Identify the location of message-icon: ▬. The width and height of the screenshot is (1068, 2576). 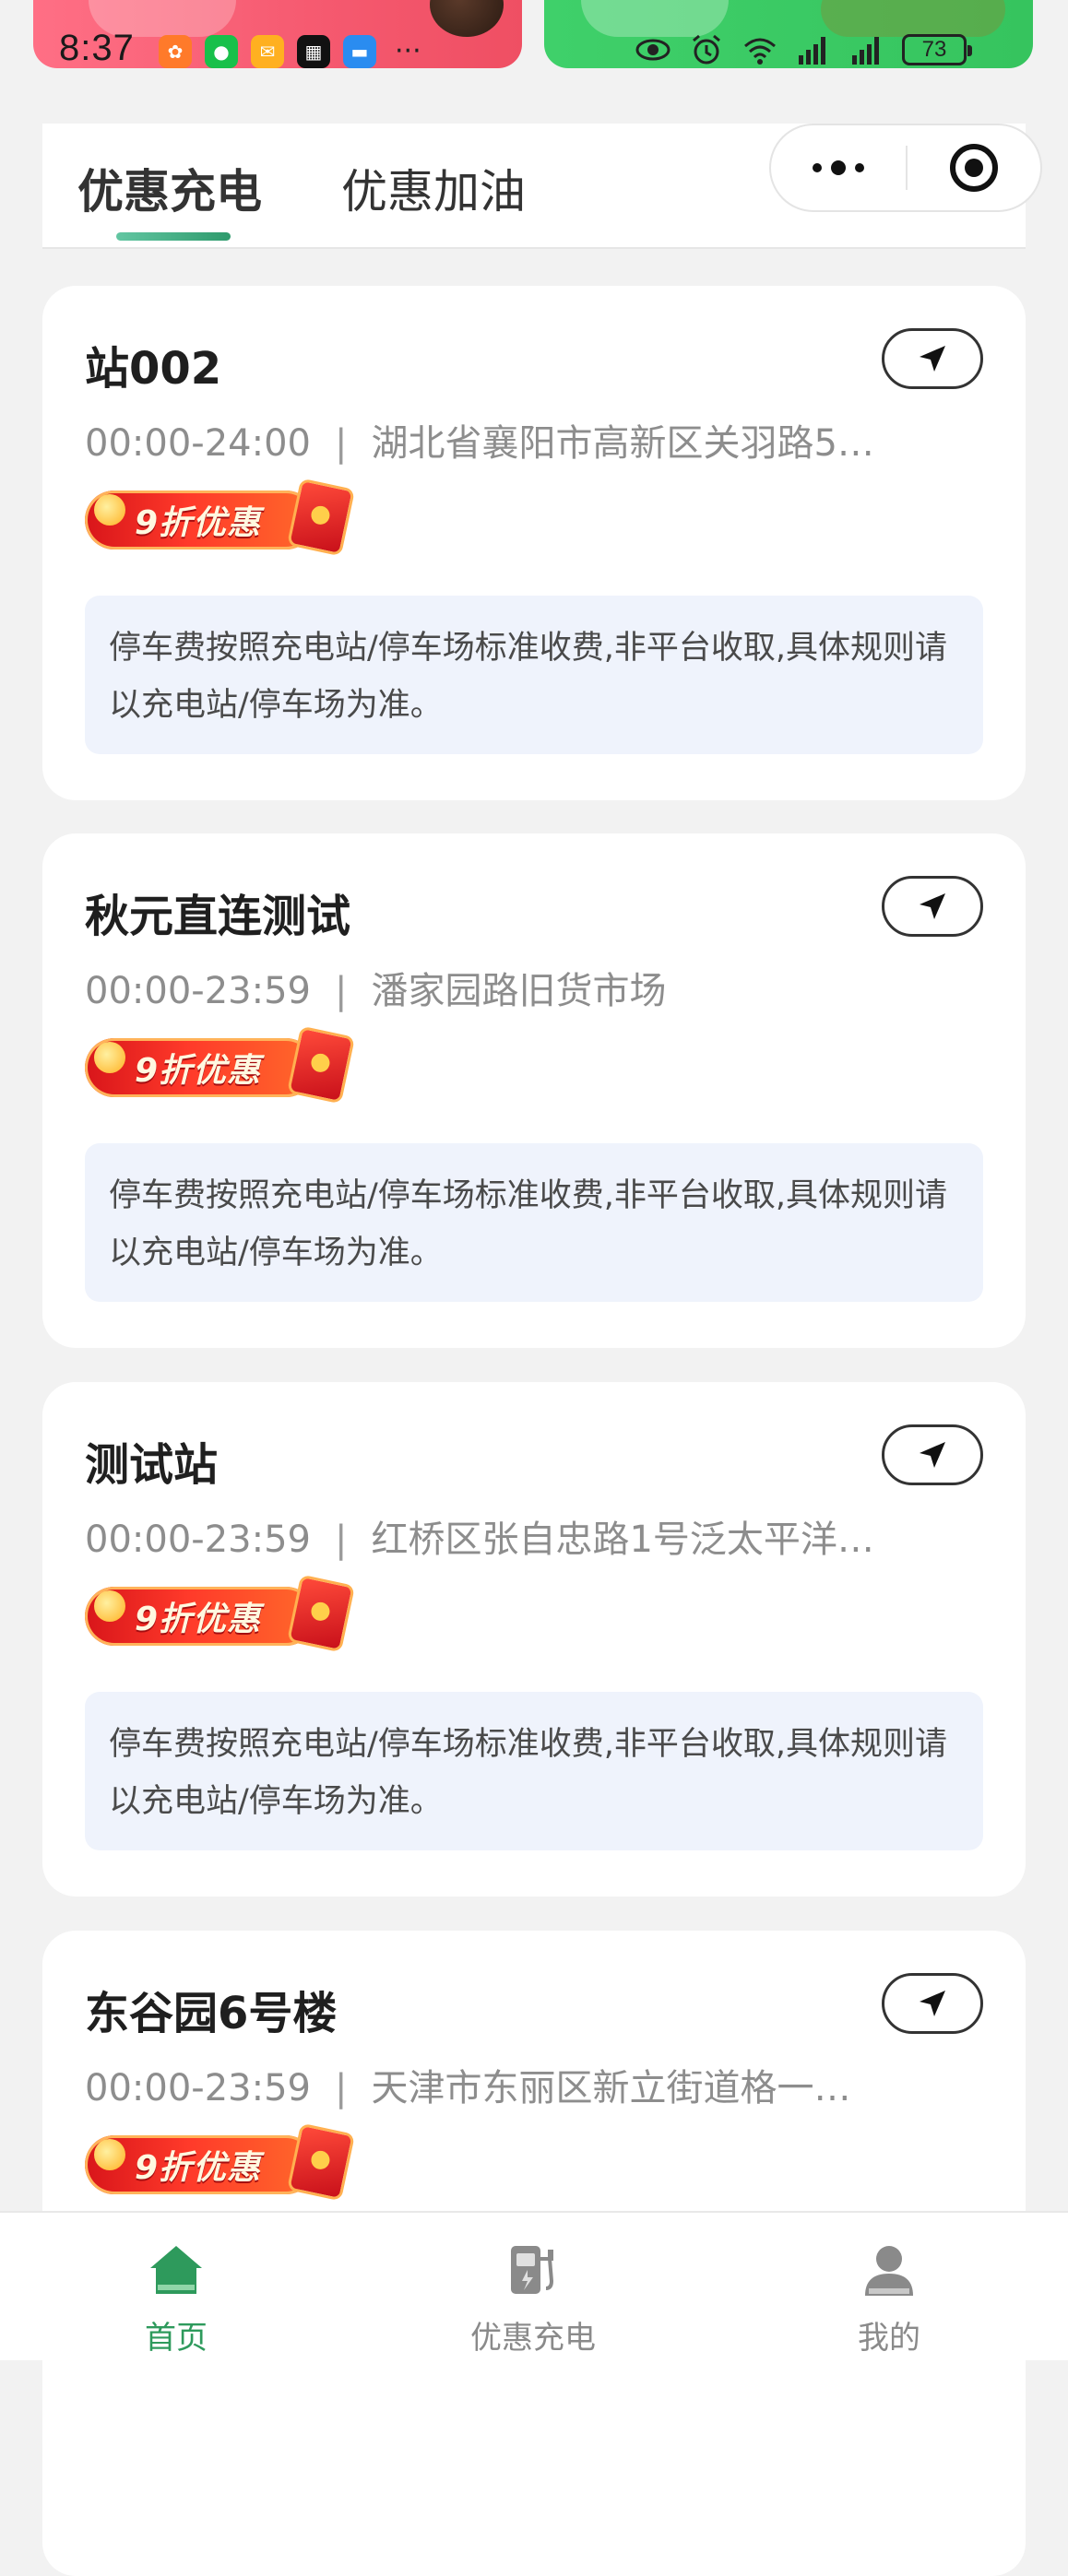
(360, 51).